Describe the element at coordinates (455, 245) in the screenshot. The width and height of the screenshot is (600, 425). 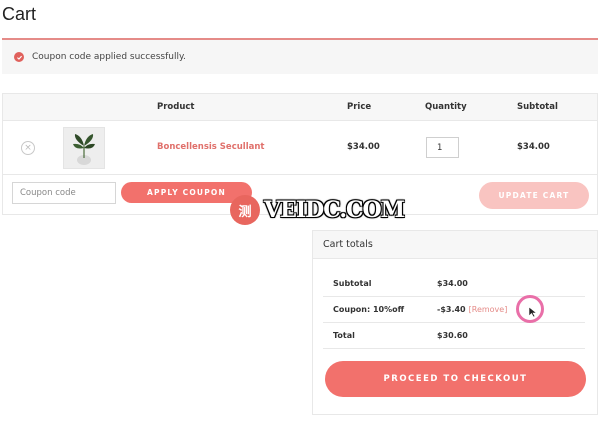
I see `cart-totals-header: Cart totals` at that location.